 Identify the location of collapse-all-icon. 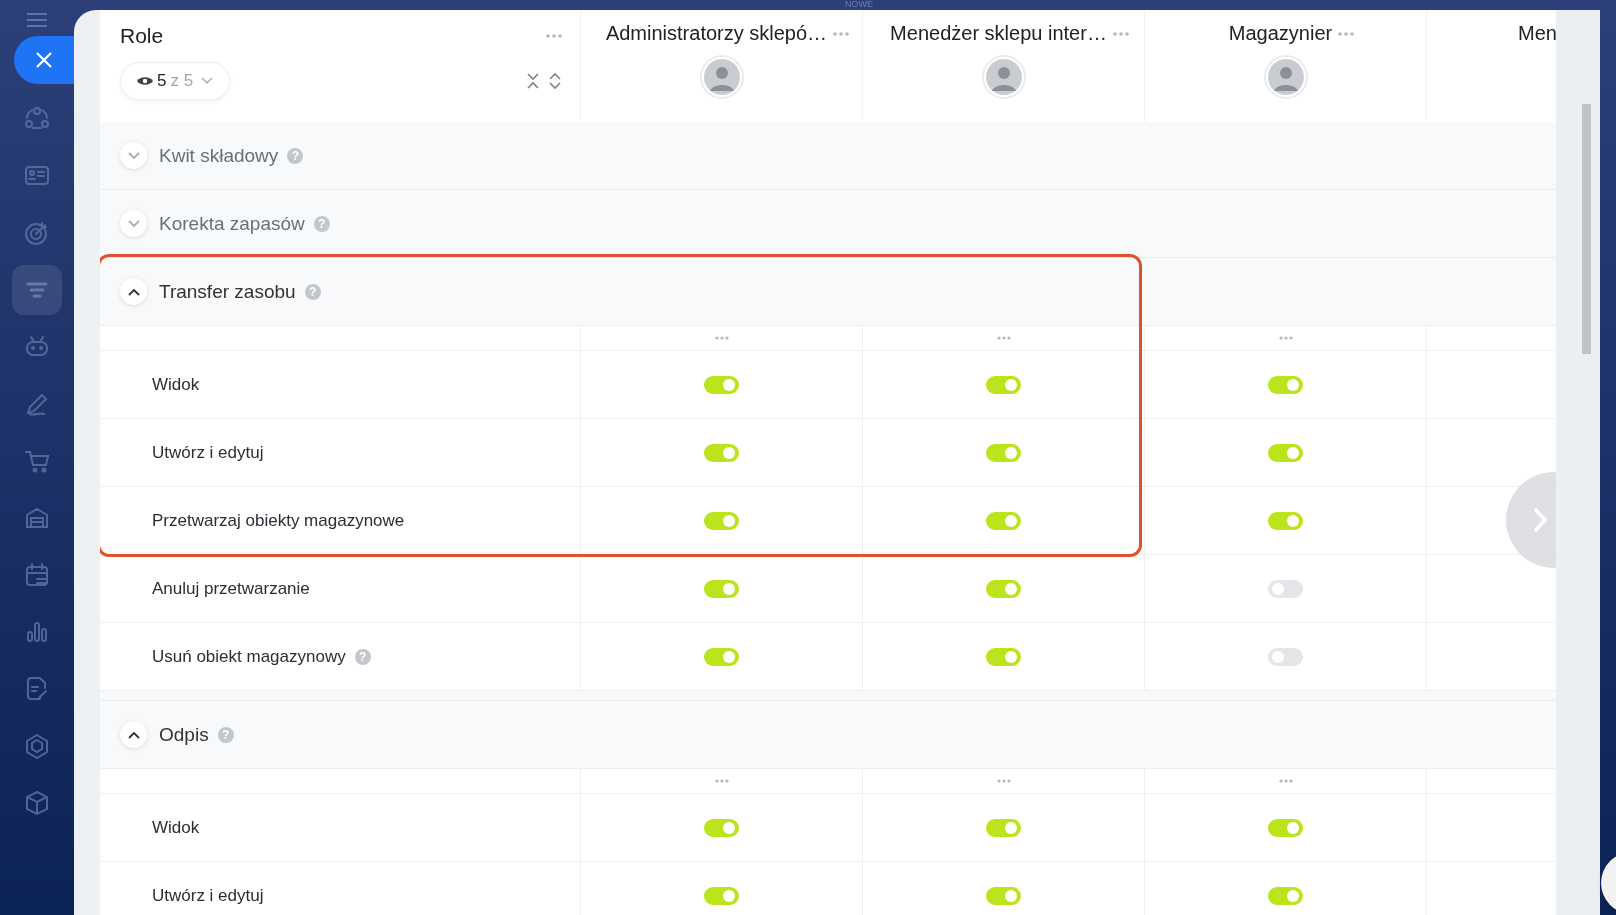
(533, 81).